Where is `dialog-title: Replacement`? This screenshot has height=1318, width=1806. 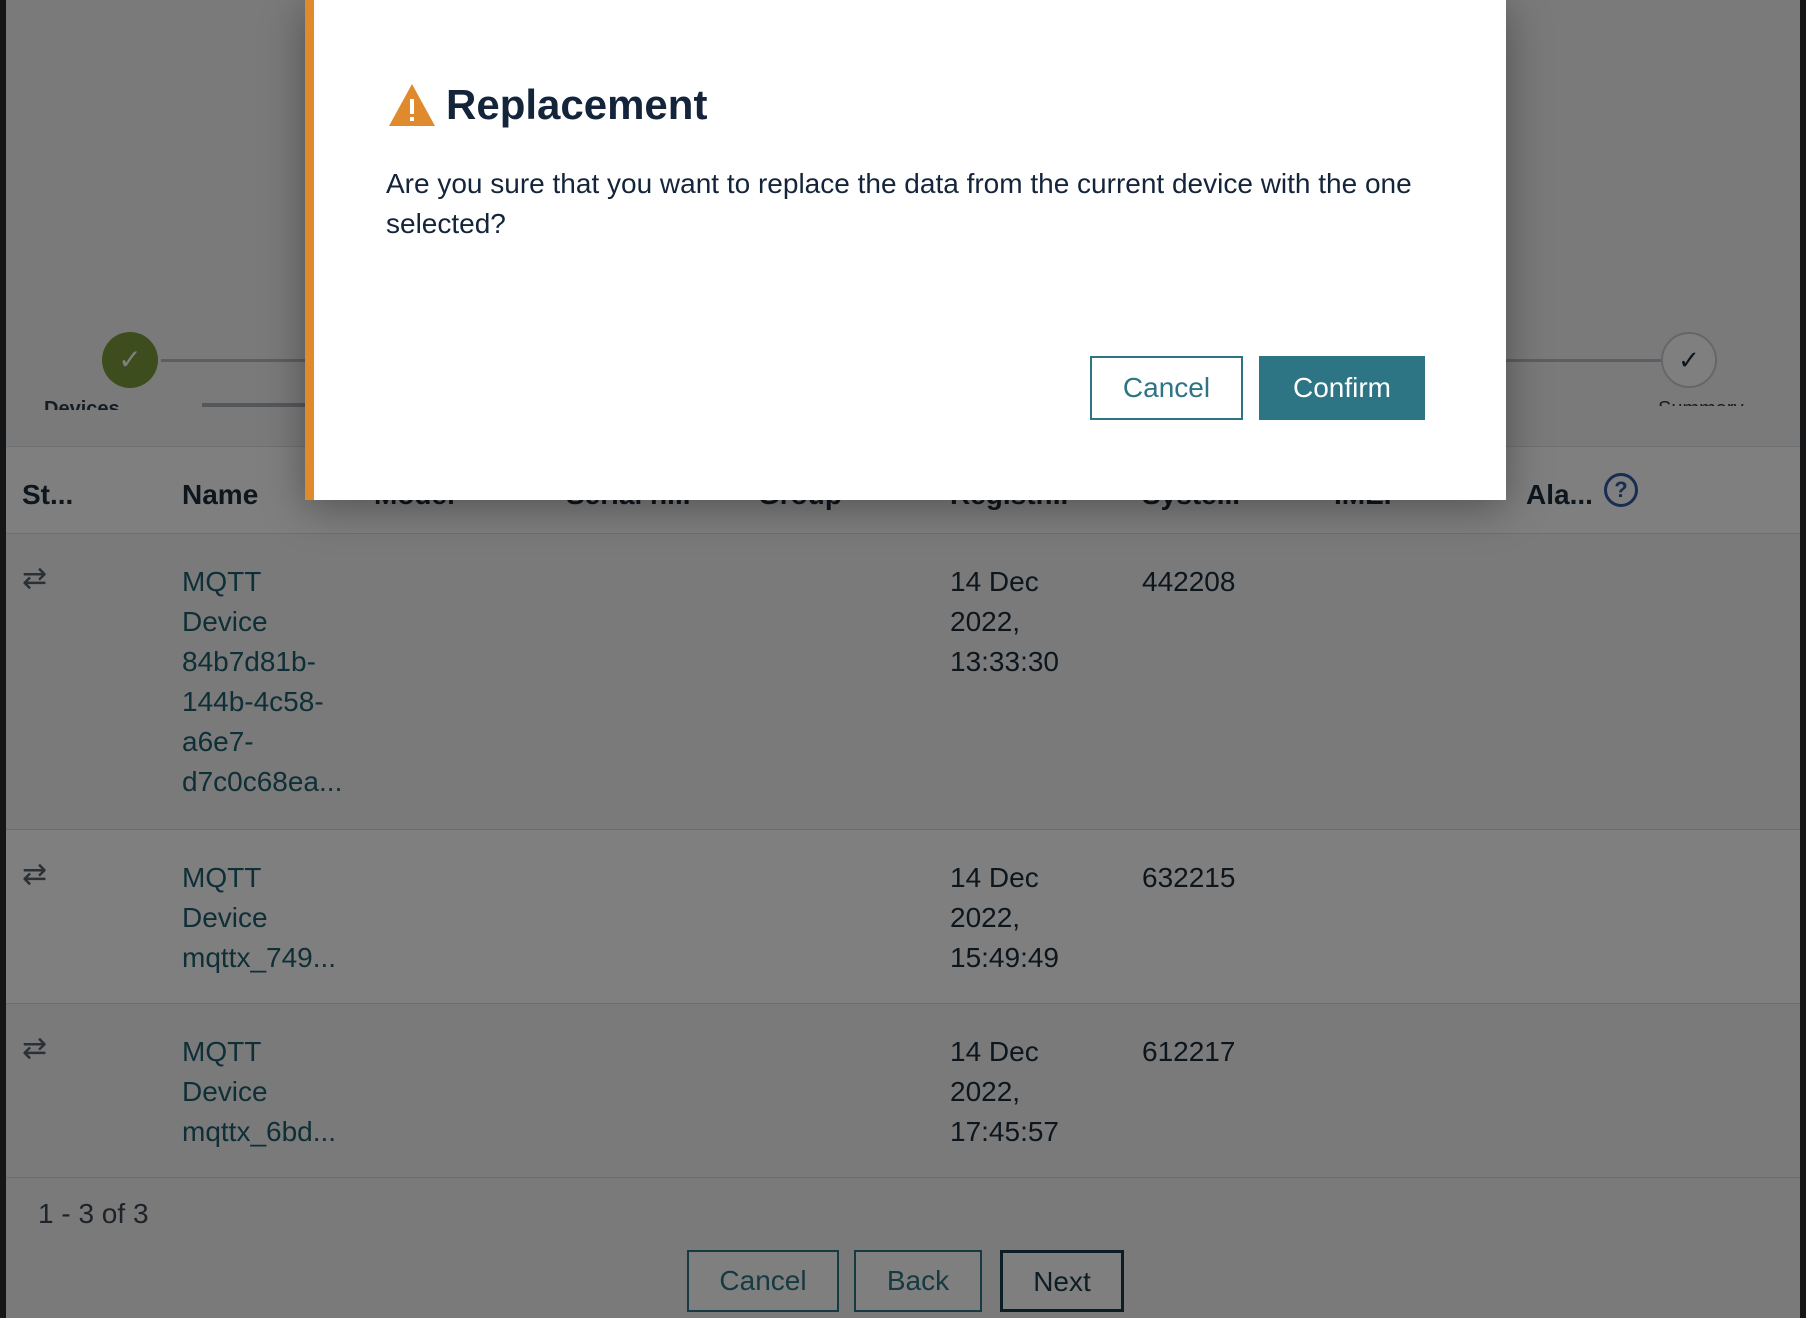 dialog-title: Replacement is located at coordinates (577, 104).